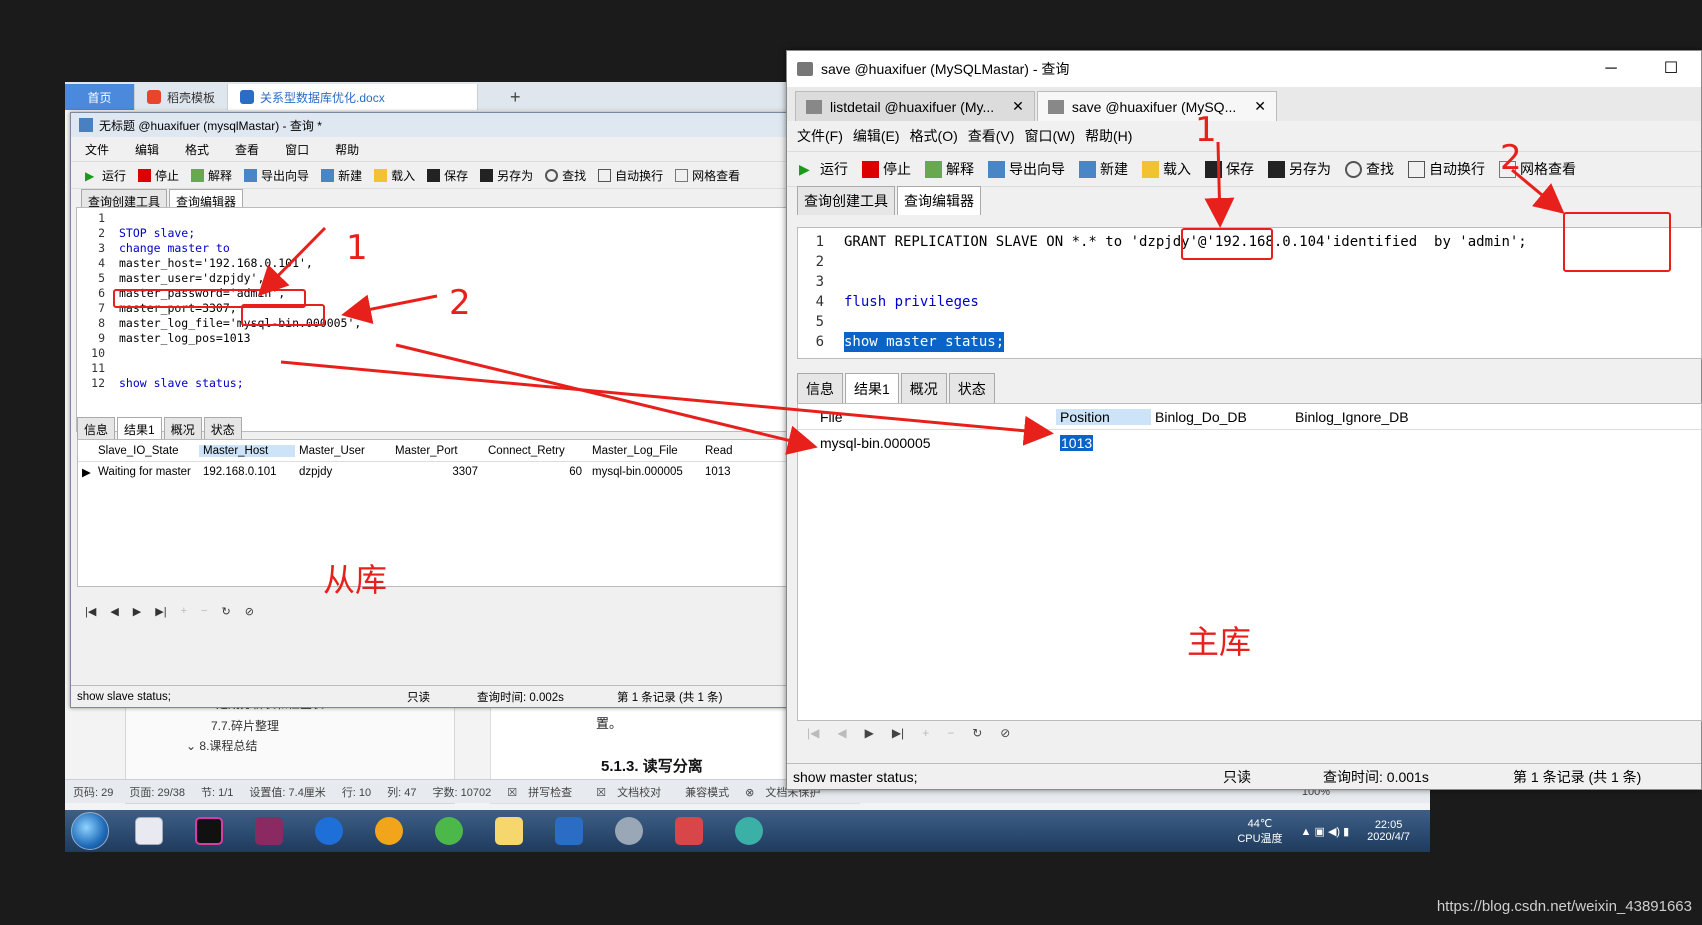  I want to click on wps-tab-doc: 关系型数据库优化.docx, so click(353, 97).